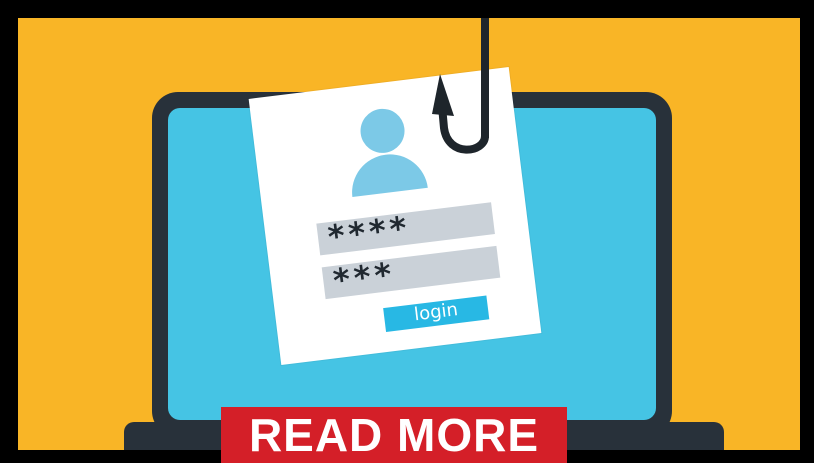 This screenshot has width=814, height=463. Describe the element at coordinates (411, 272) in the screenshot. I see `password-field-2: ***` at that location.